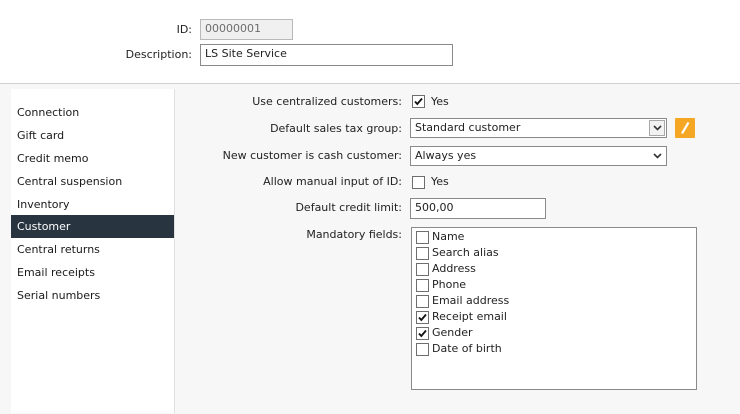 This screenshot has width=740, height=414. I want to click on nav-item-serial-numbers: Serial numbers, so click(92, 295).